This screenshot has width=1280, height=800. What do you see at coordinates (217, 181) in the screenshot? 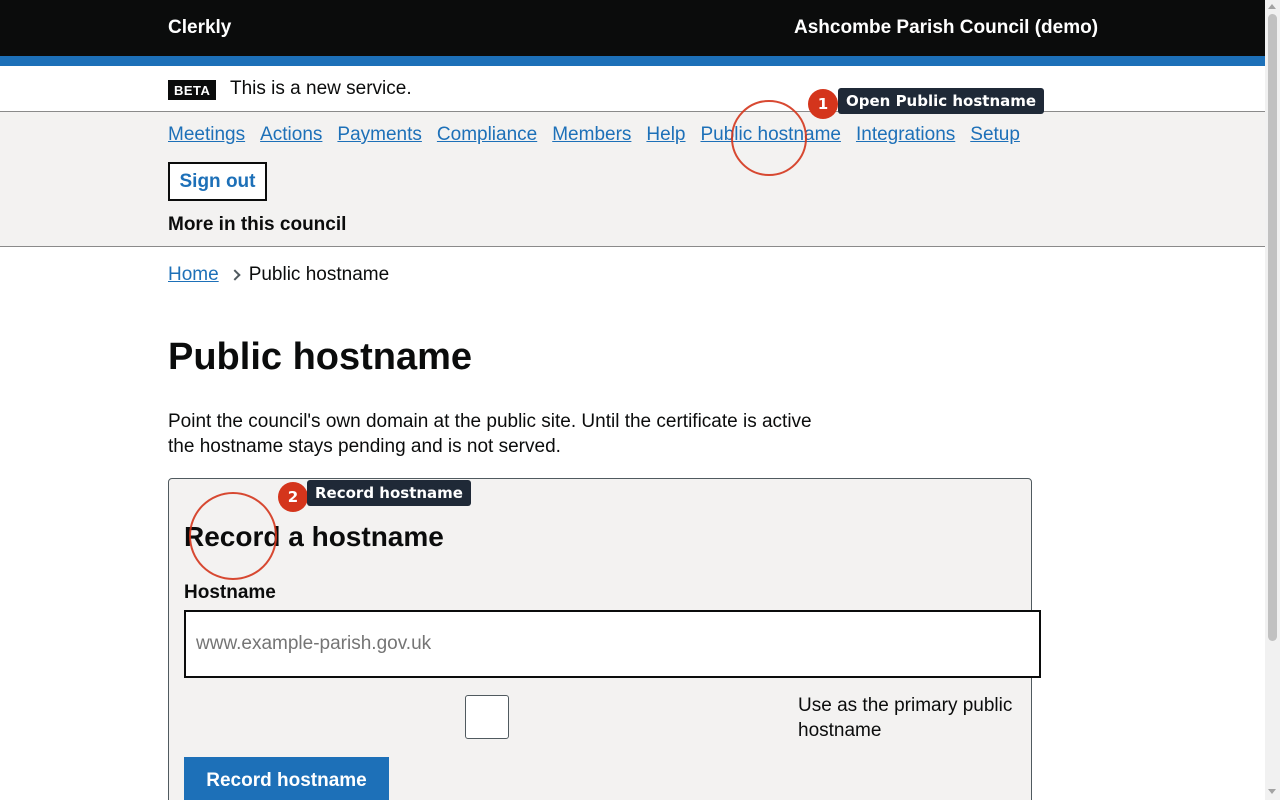
I see `sign-out-button: Sign out` at bounding box center [217, 181].